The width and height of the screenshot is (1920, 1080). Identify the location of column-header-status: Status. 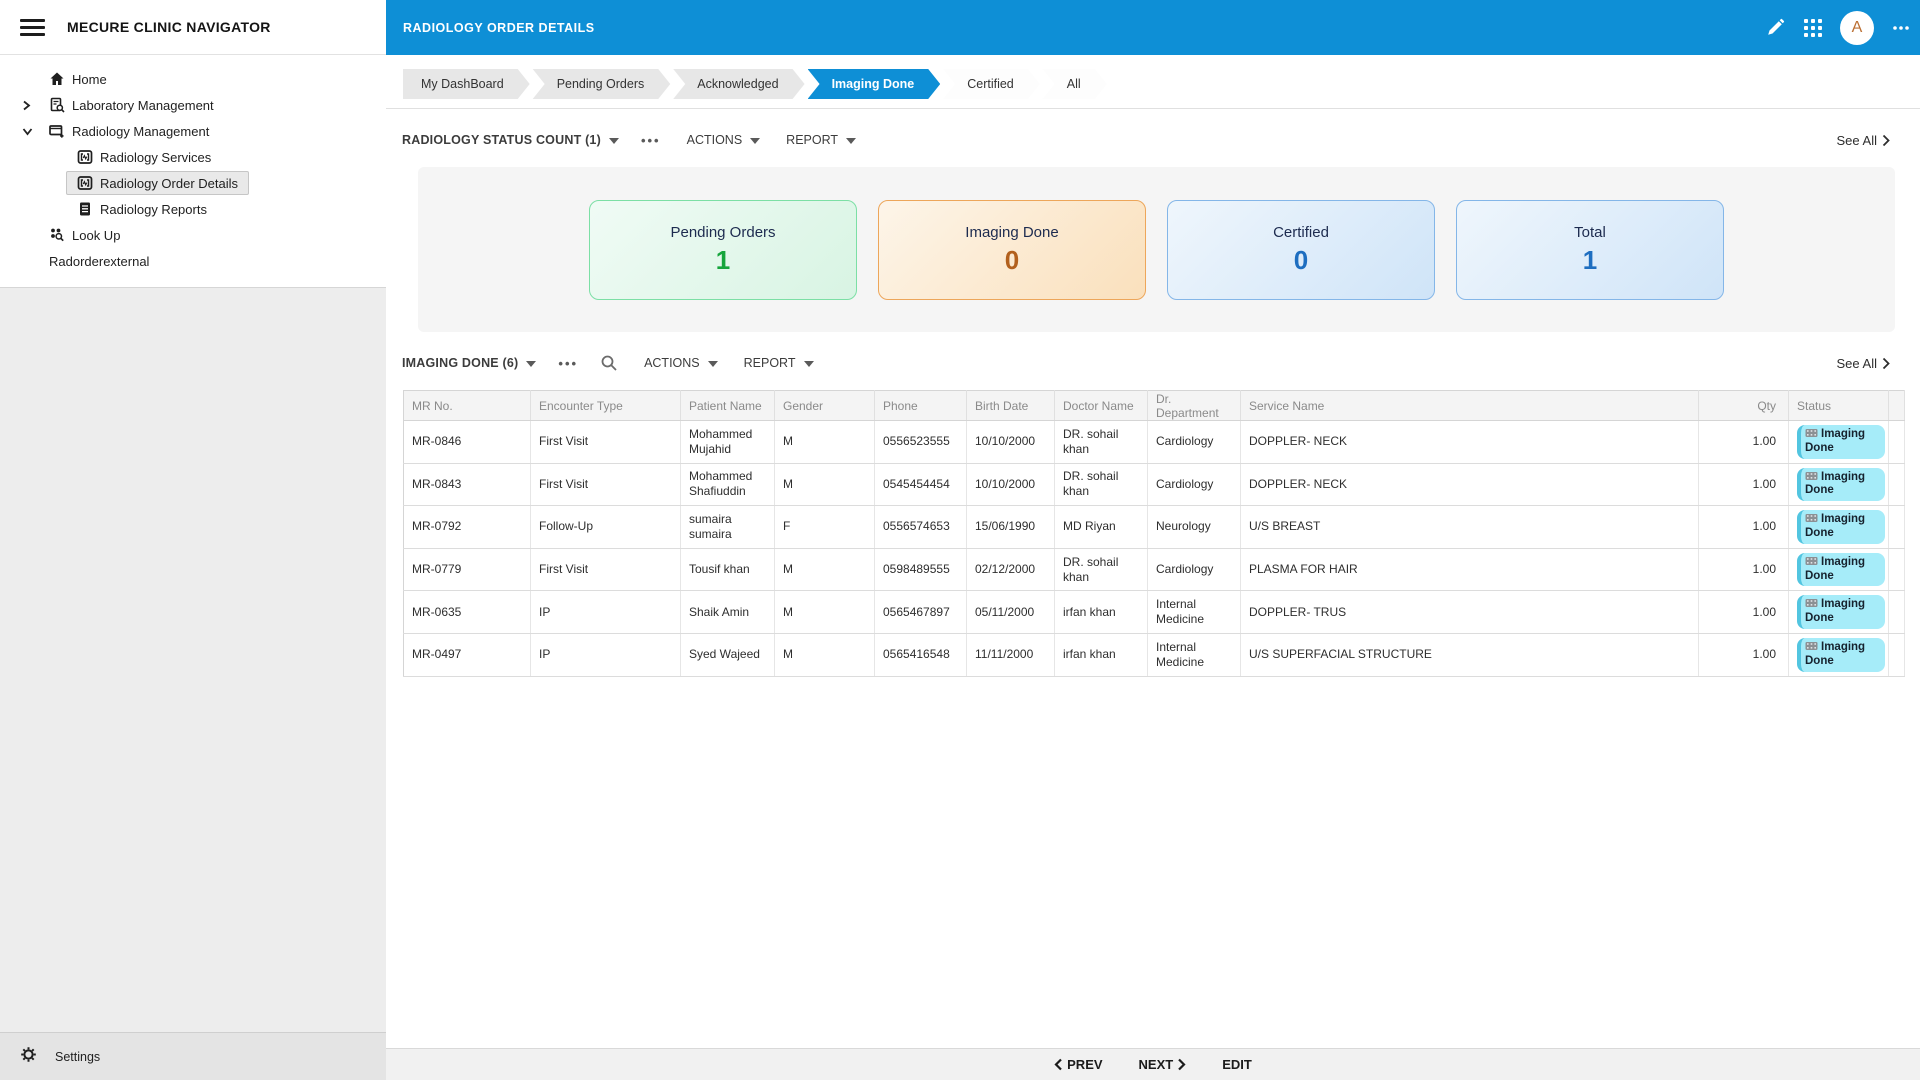
(1838, 405).